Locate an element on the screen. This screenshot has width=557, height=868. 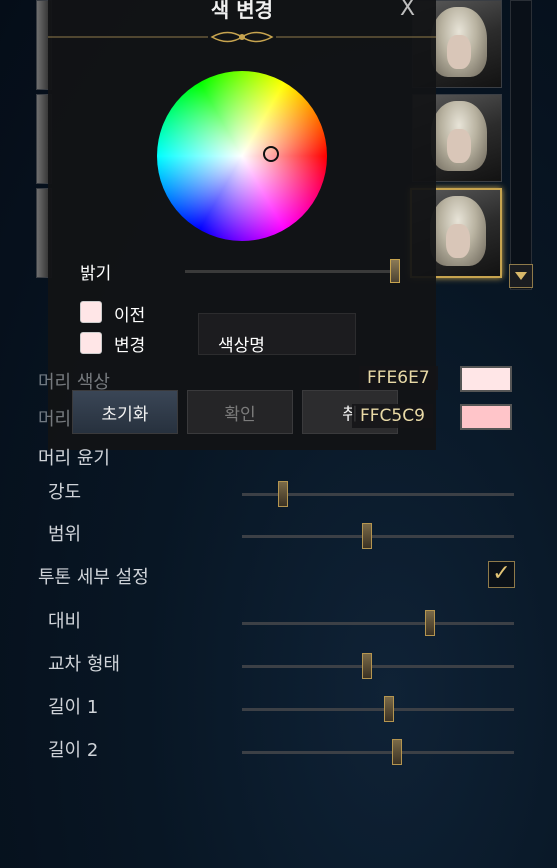
popup-title: 색 변경 is located at coordinates (242, 11).